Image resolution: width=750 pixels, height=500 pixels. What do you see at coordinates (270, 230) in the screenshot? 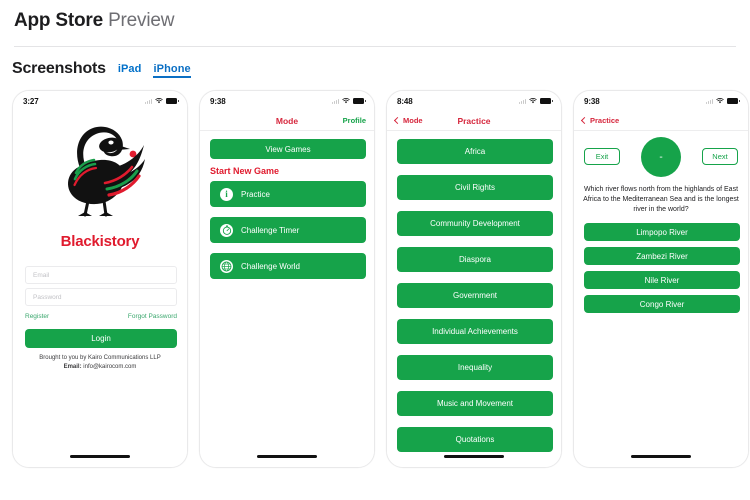
I see `mode-label: Challenge Timer` at bounding box center [270, 230].